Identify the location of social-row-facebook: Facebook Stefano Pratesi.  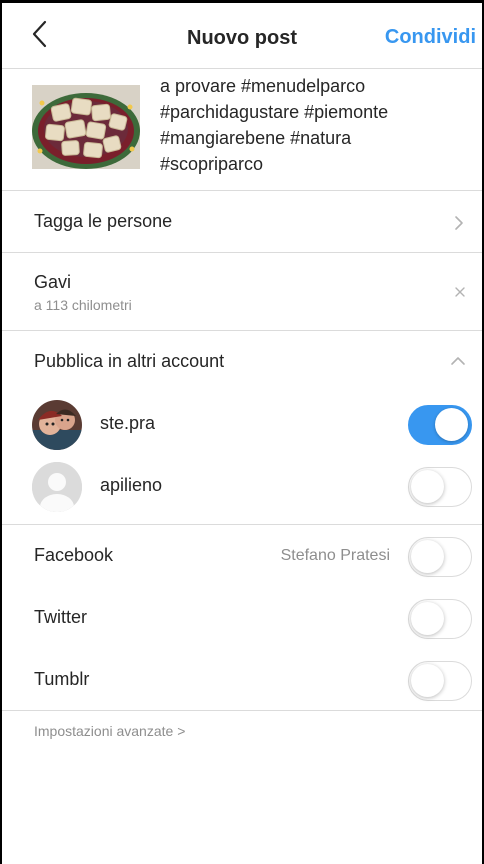
(242, 556).